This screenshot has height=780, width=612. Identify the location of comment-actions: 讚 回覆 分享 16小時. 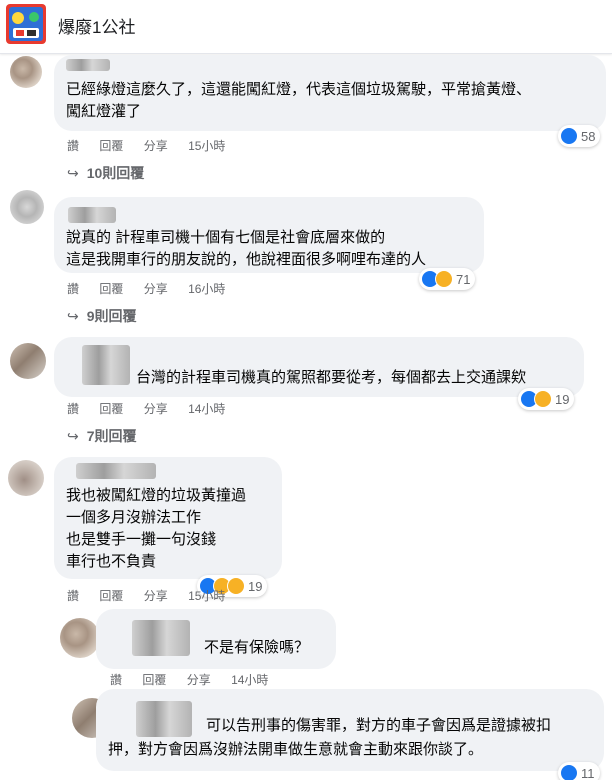
(146, 288).